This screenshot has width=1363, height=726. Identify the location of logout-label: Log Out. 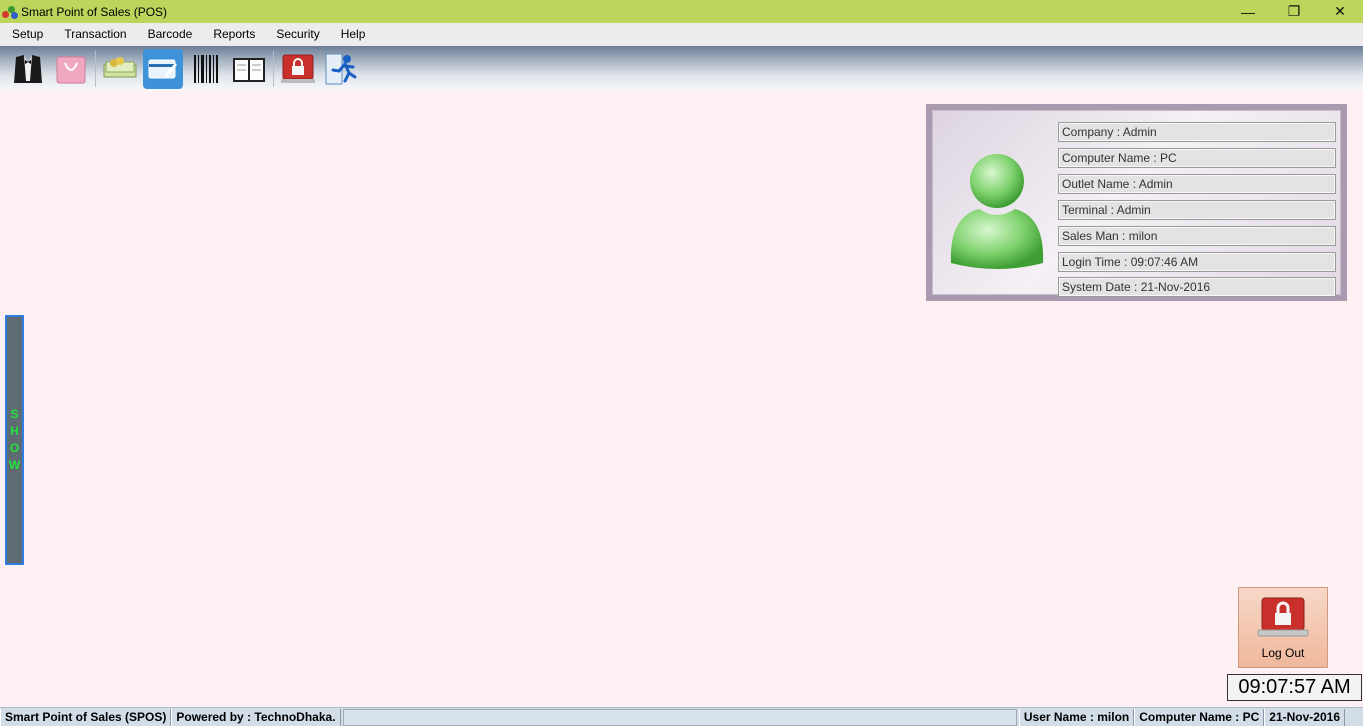
(1283, 653).